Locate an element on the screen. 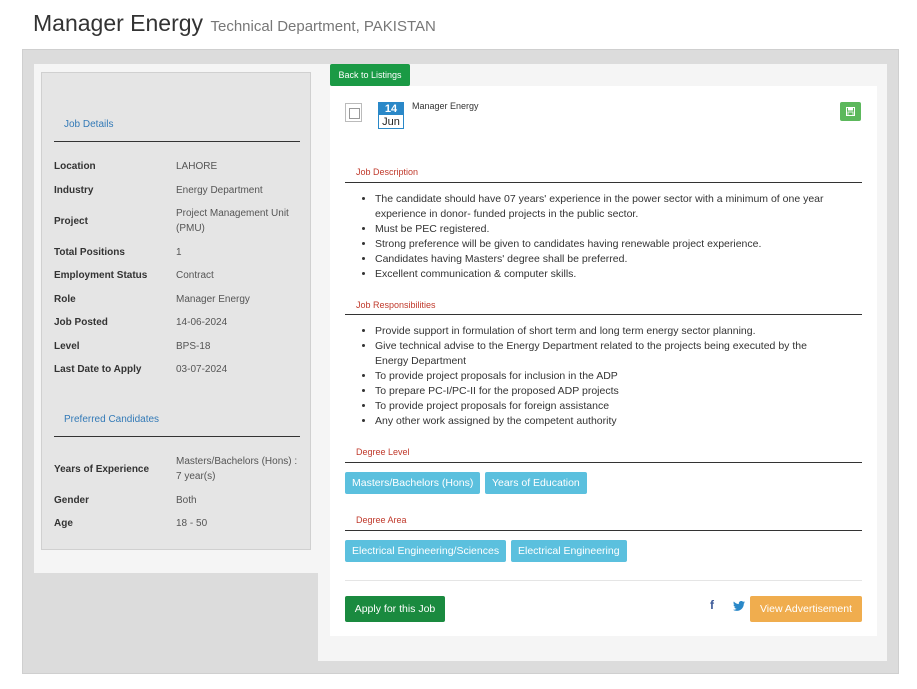 The height and width of the screenshot is (689, 917). detail-value: 1 is located at coordinates (179, 252).